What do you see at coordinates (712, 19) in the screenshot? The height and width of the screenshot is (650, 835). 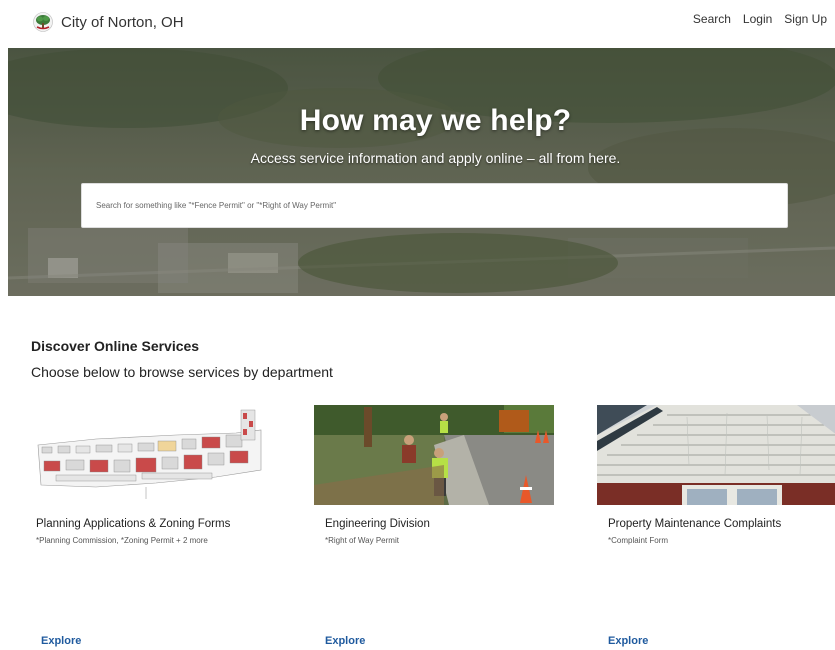 I see `nav-search-link: Search` at bounding box center [712, 19].